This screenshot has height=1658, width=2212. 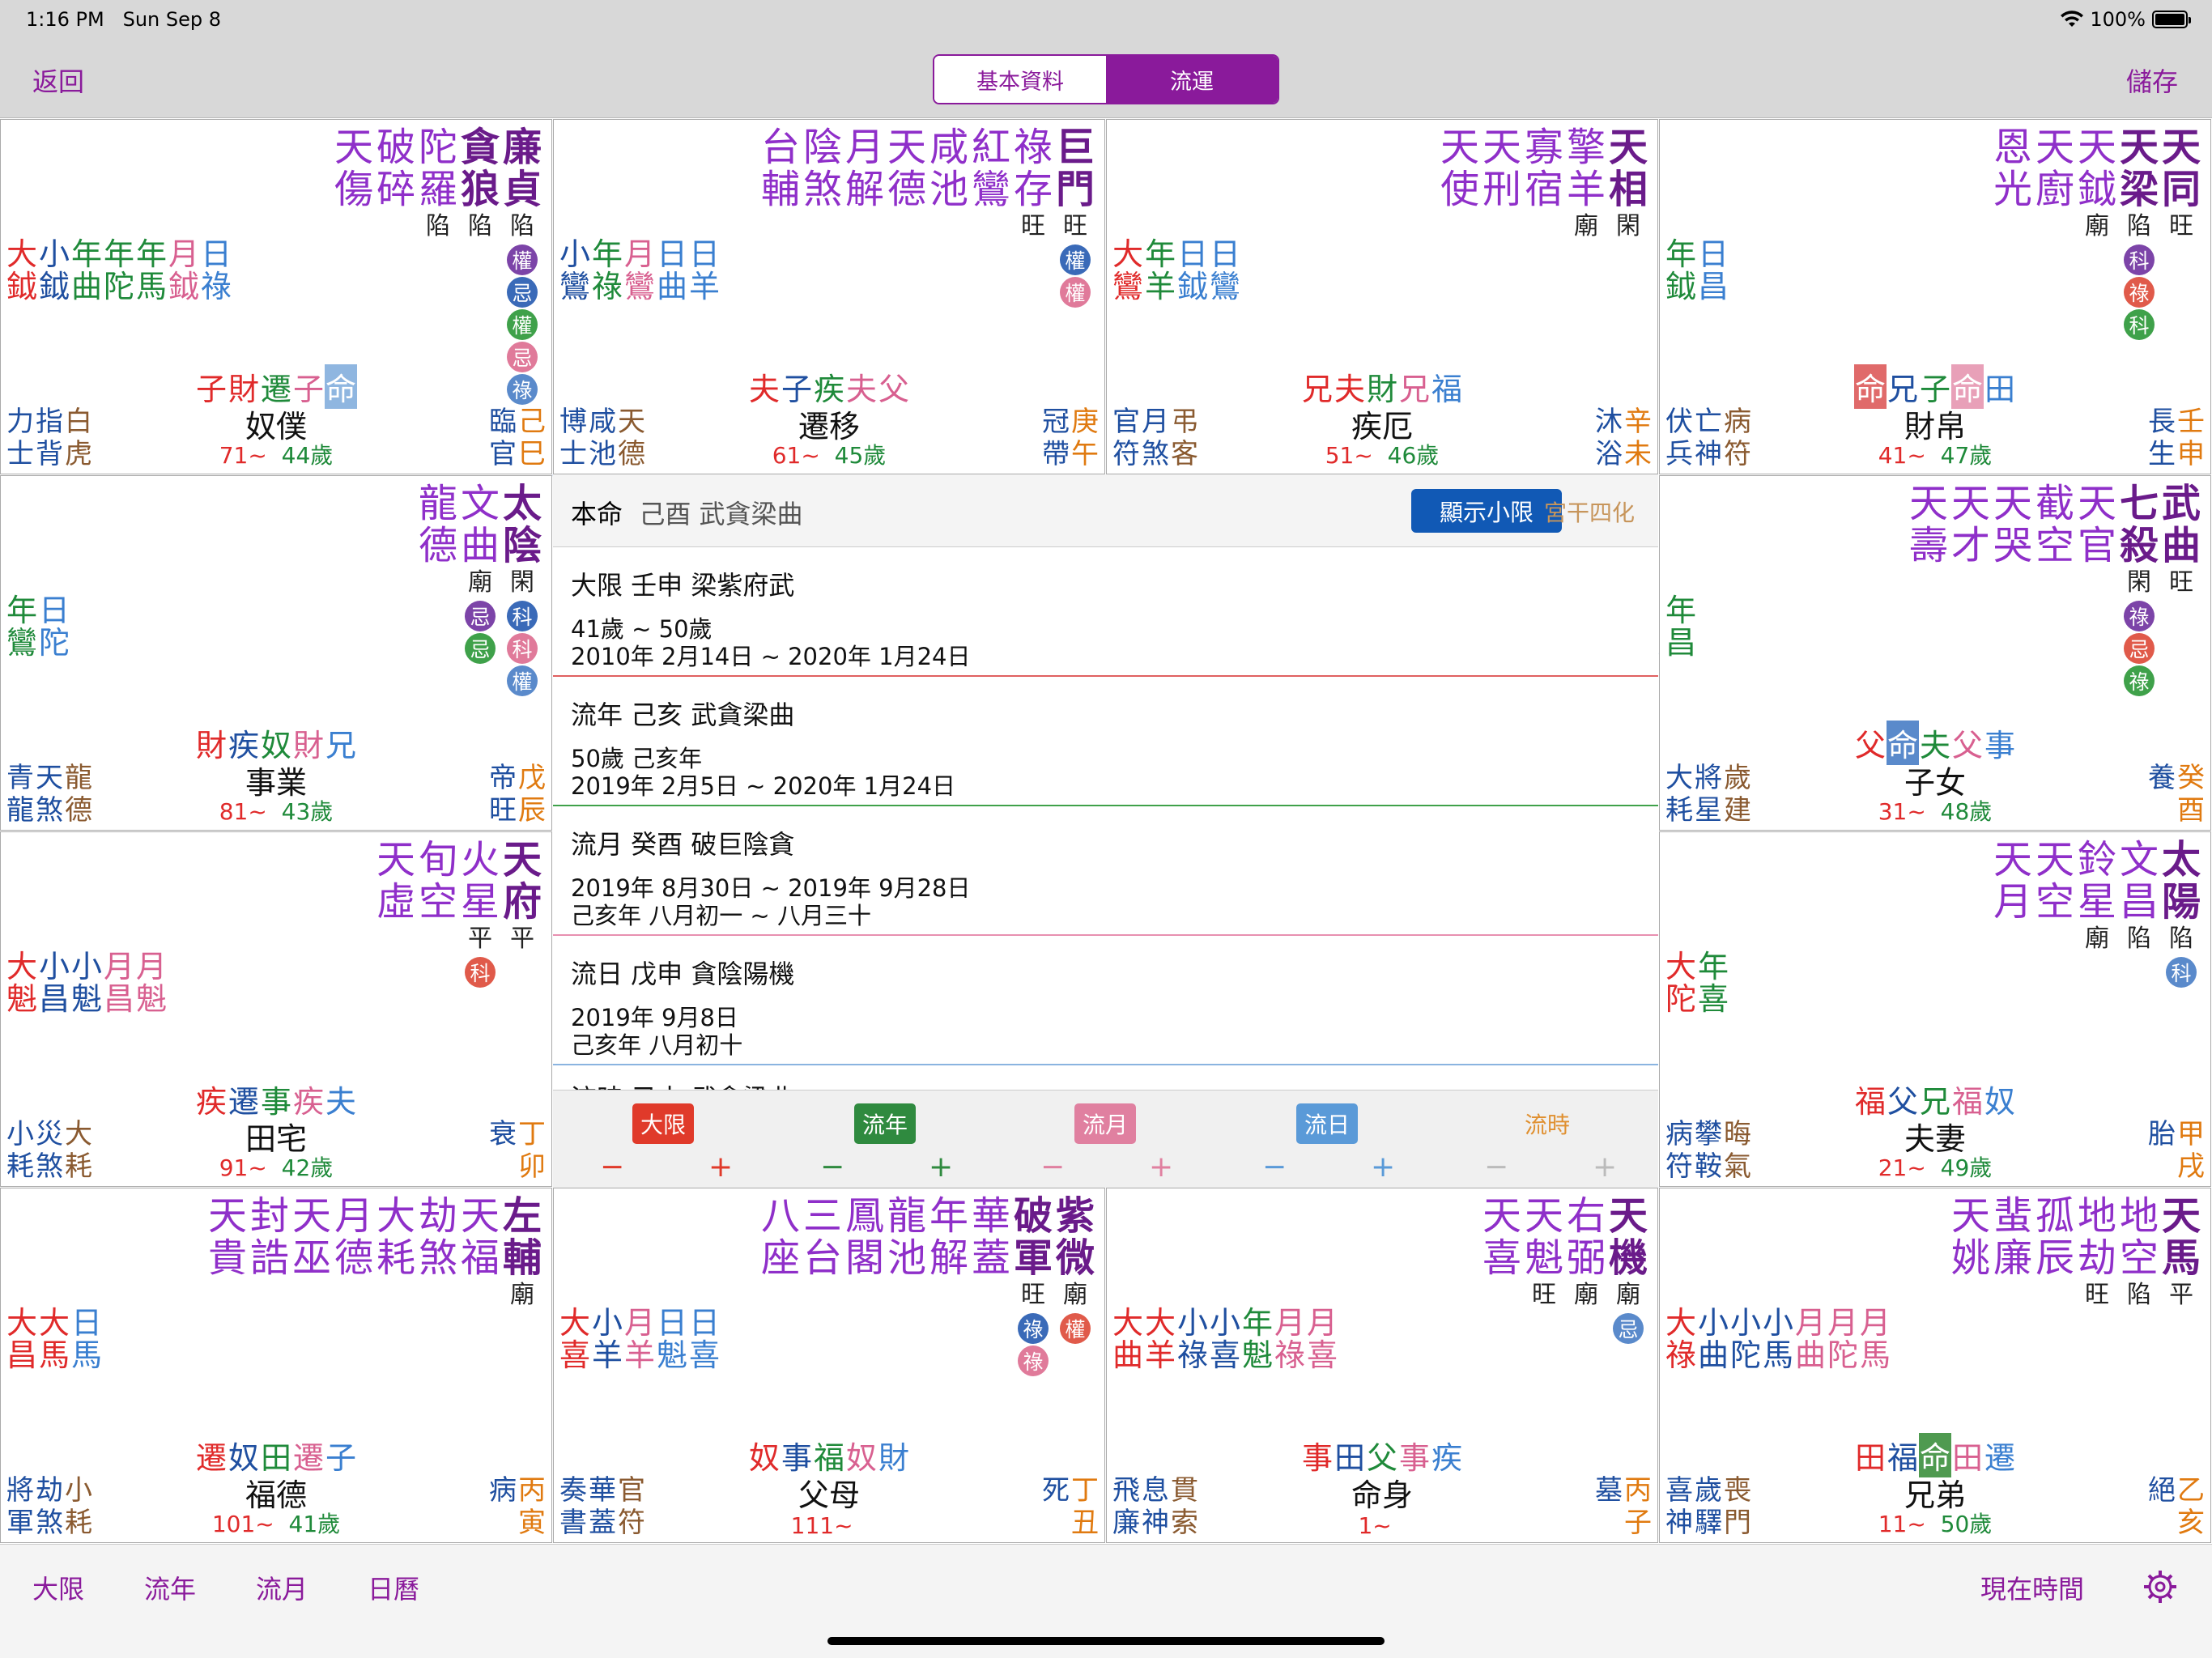 I want to click on flow-star: 年陀, so click(x=119, y=270).